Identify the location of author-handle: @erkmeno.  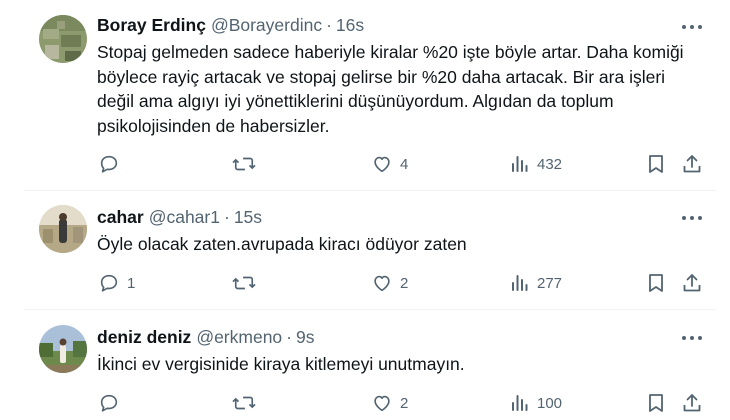
(239, 337).